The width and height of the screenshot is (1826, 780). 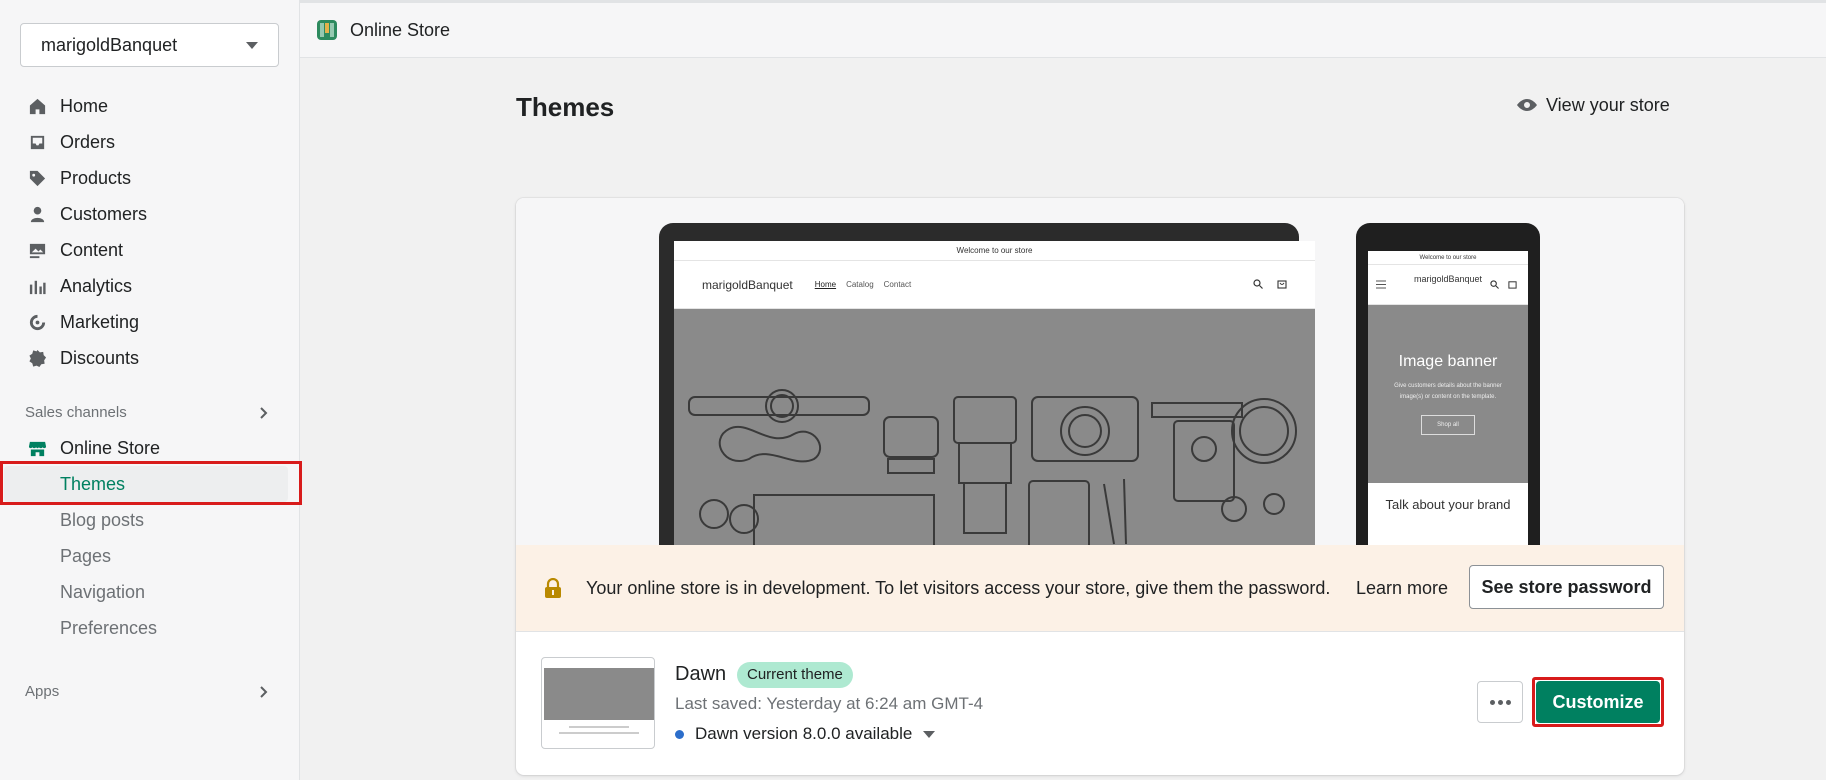 What do you see at coordinates (37, 178) in the screenshot?
I see `tag-icon` at bounding box center [37, 178].